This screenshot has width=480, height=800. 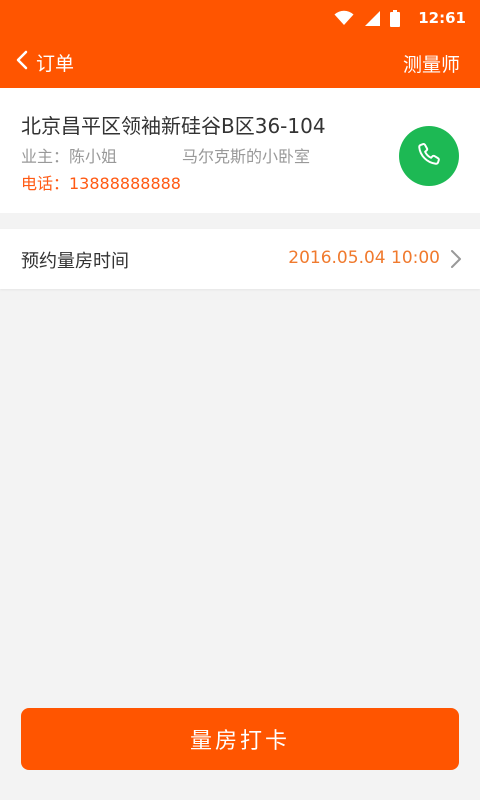 What do you see at coordinates (442, 18) in the screenshot?
I see `status-time: 12:61` at bounding box center [442, 18].